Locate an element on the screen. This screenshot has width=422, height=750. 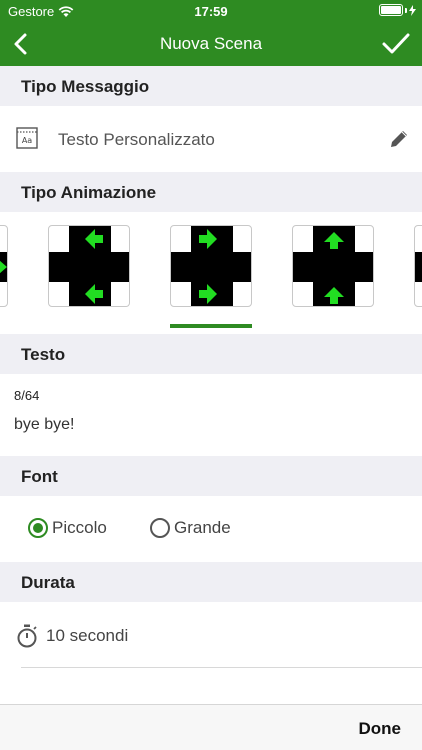
font-option-piccolo: Piccolo is located at coordinates (67, 528).